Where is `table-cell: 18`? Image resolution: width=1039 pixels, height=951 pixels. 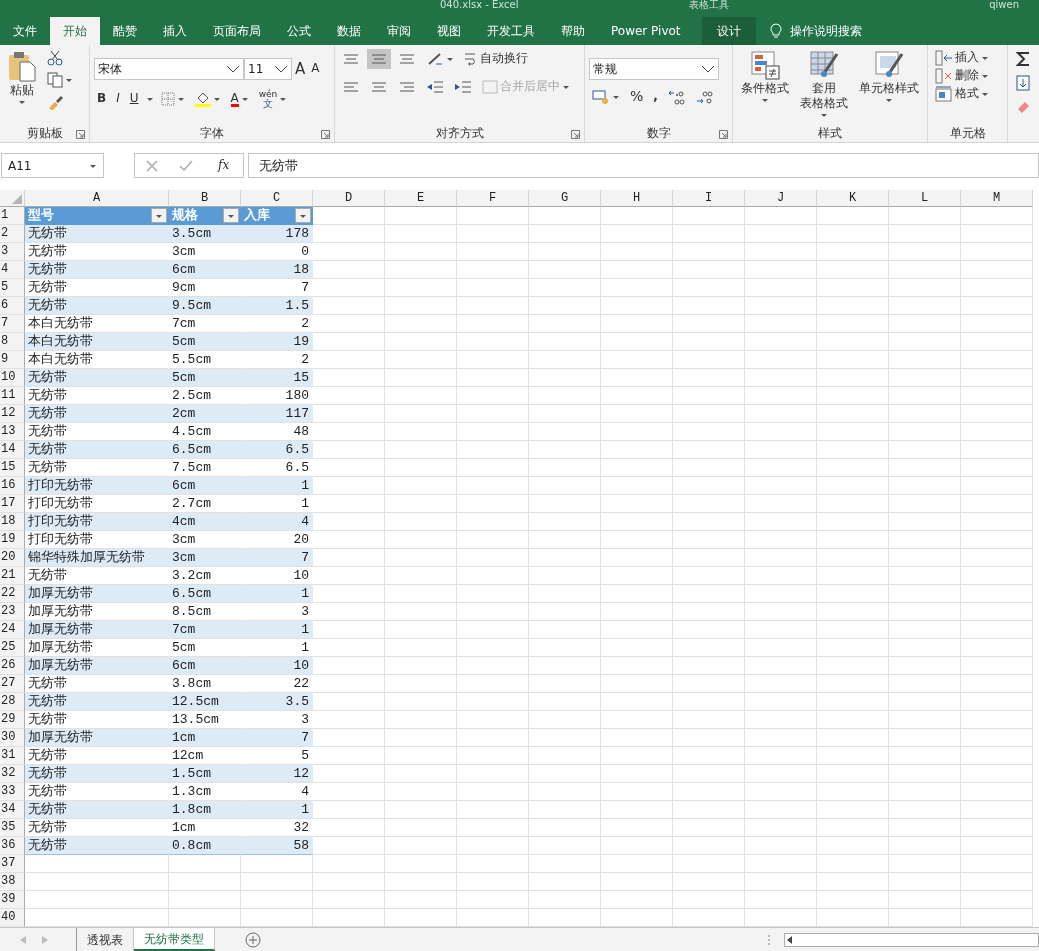
table-cell: 18 is located at coordinates (277, 270).